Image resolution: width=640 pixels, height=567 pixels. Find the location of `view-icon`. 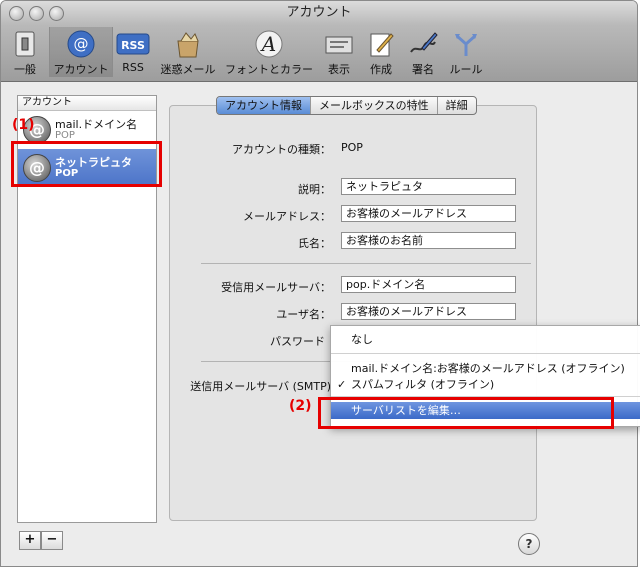

view-icon is located at coordinates (339, 44).